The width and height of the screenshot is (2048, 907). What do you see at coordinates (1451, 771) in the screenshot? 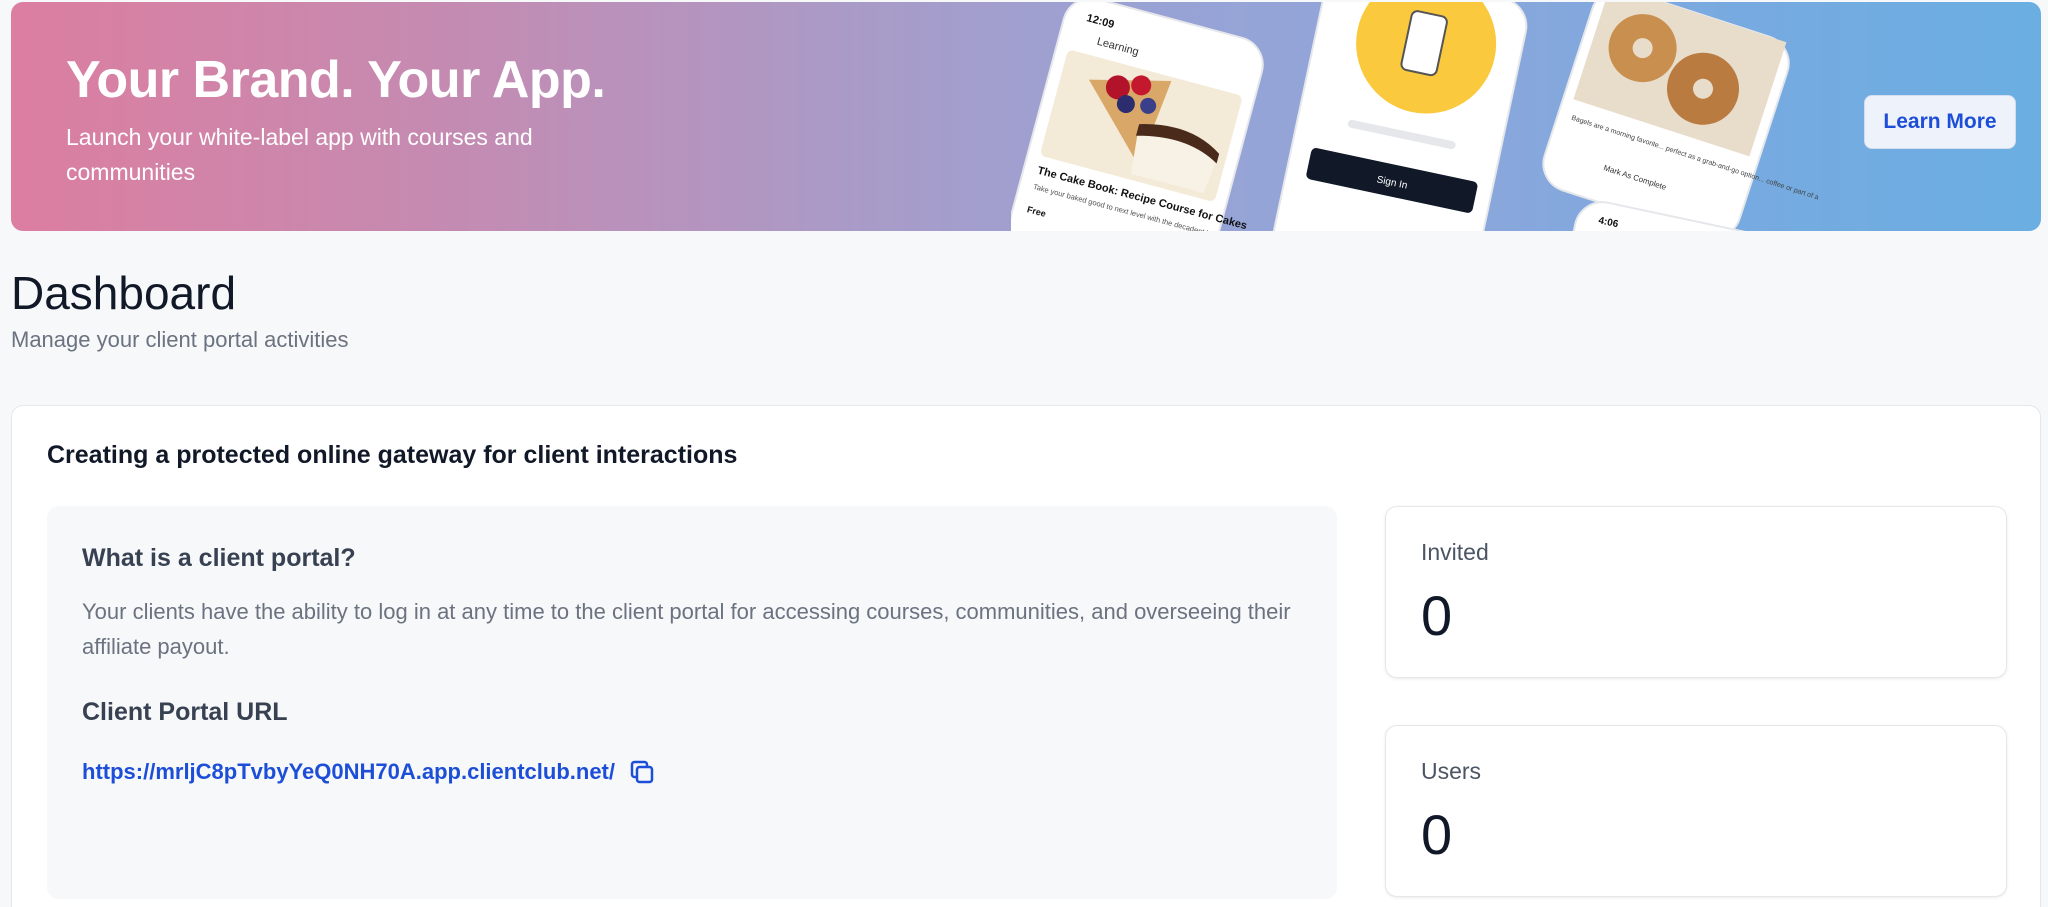
I see `users-label: Users` at bounding box center [1451, 771].